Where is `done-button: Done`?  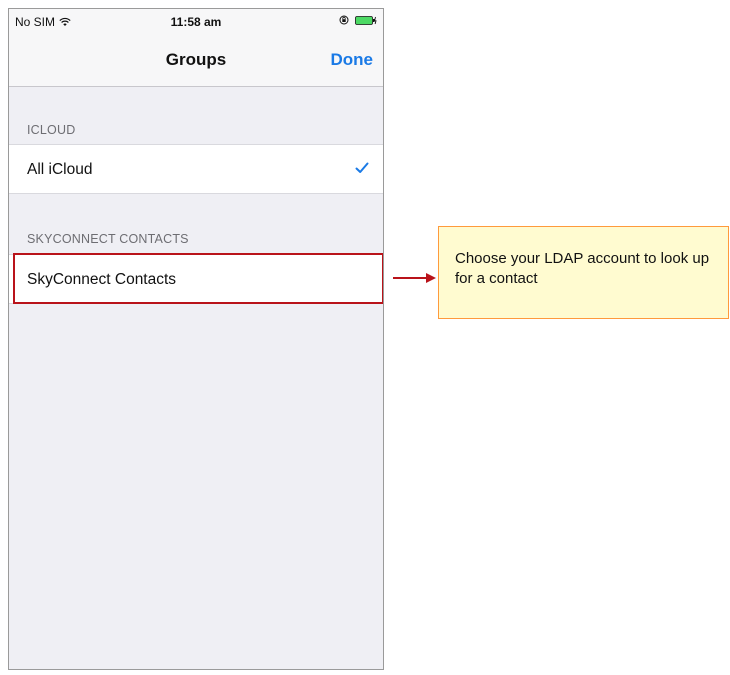 done-button: Done is located at coordinates (352, 60).